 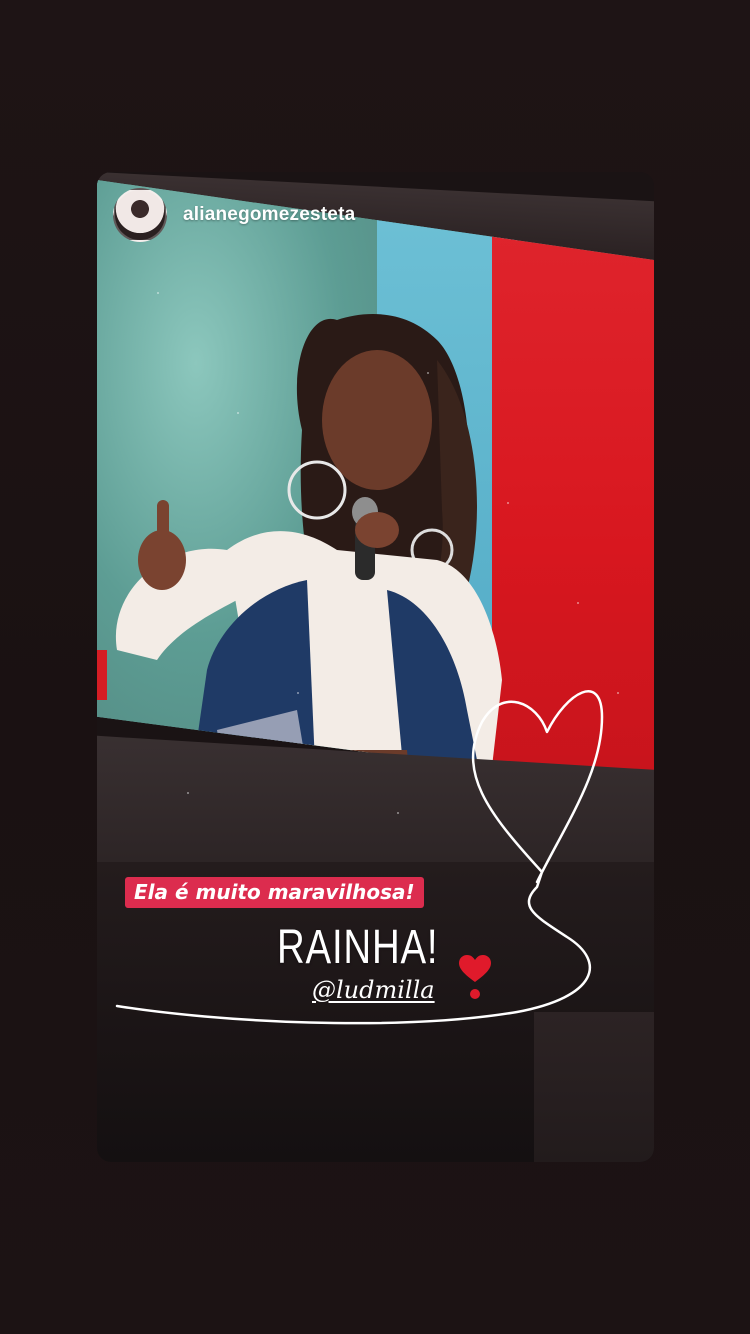 What do you see at coordinates (475, 977) in the screenshot?
I see `red-heart-exclamation-icon` at bounding box center [475, 977].